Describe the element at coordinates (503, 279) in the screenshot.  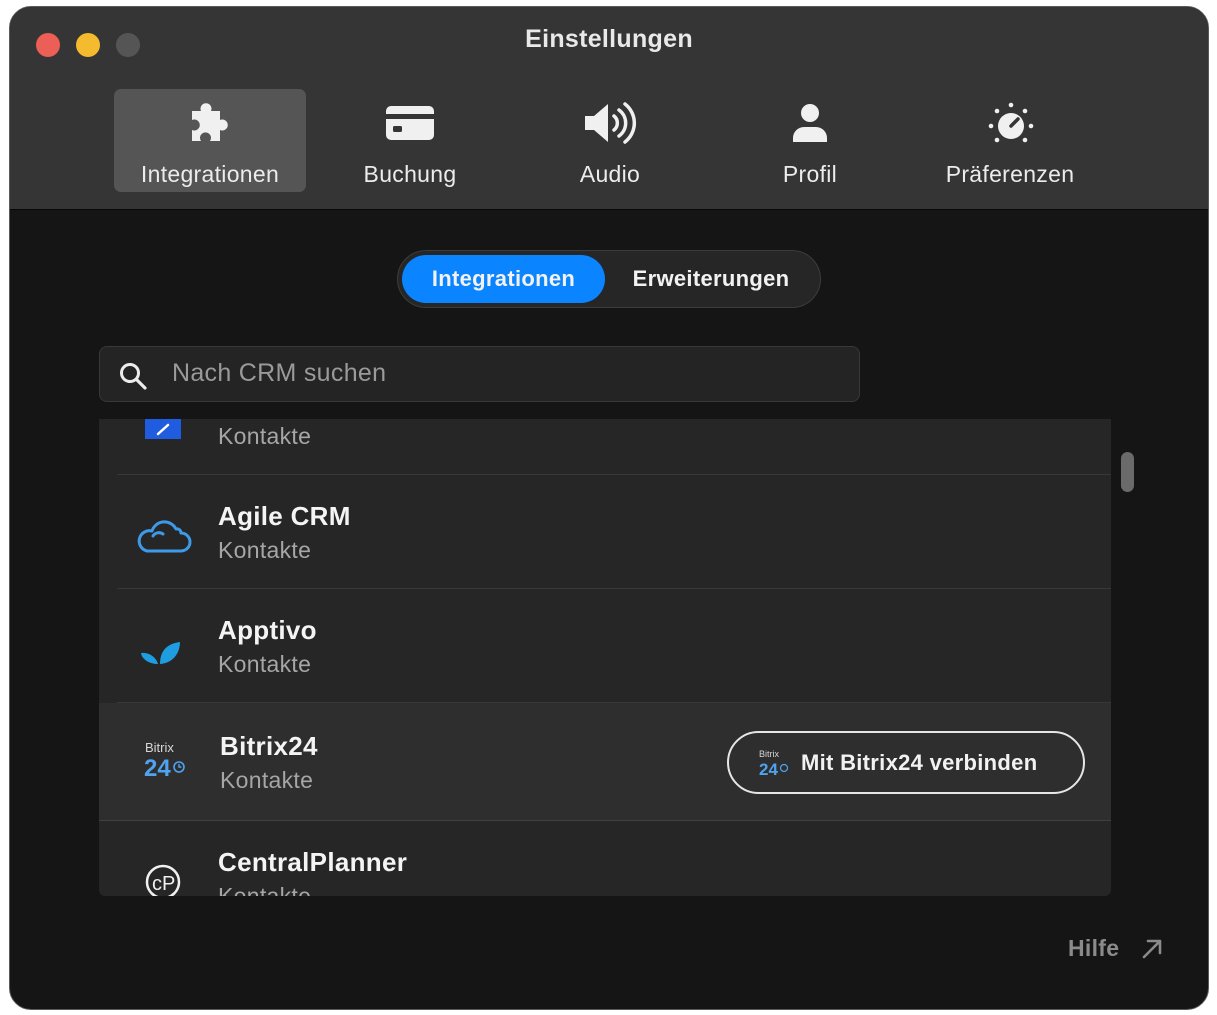
I see `segment-integrationen: Integrationen` at that location.